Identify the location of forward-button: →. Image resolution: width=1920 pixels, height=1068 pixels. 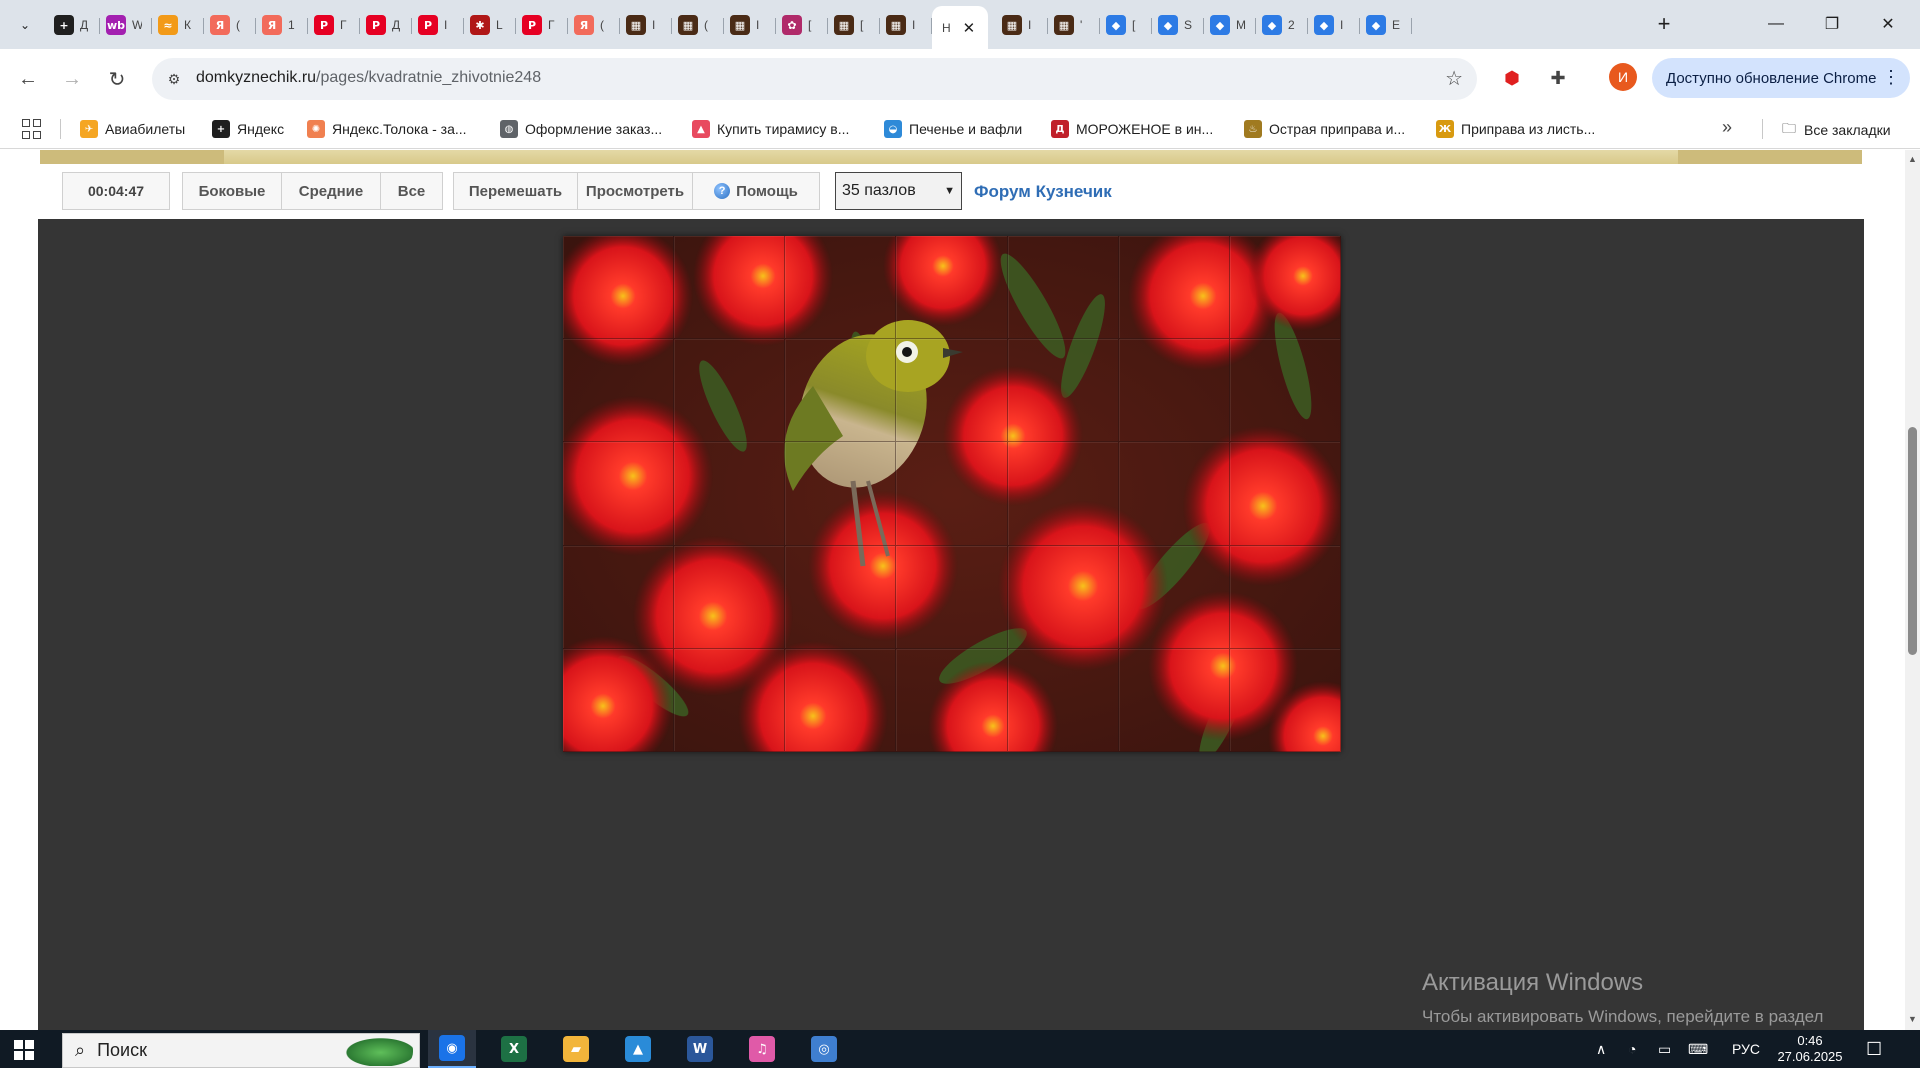
(72, 79).